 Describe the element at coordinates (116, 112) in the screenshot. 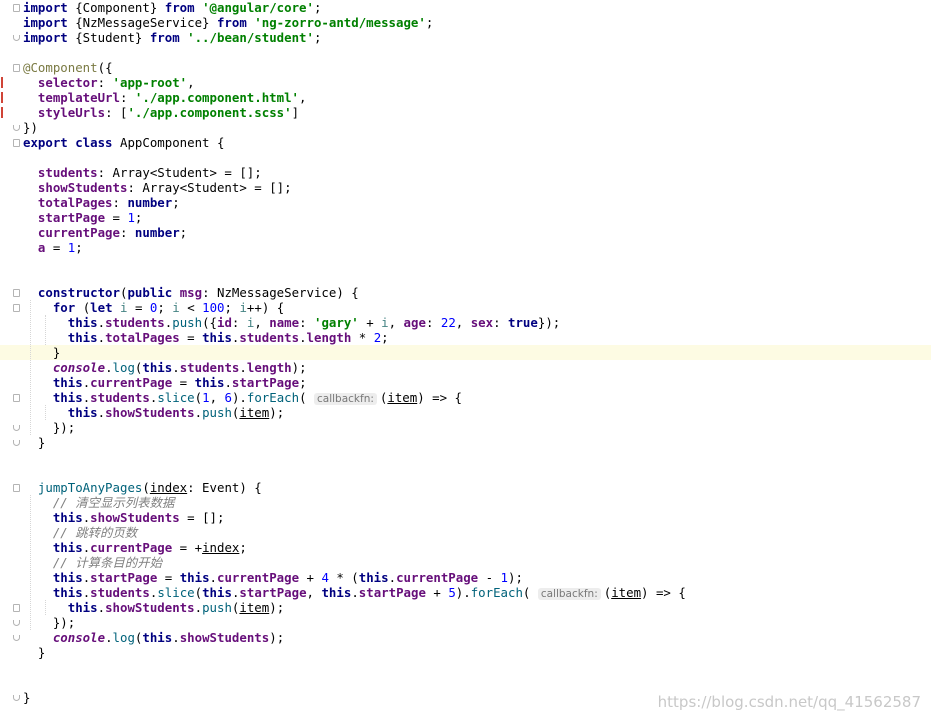

I see `code-token: : [` at that location.